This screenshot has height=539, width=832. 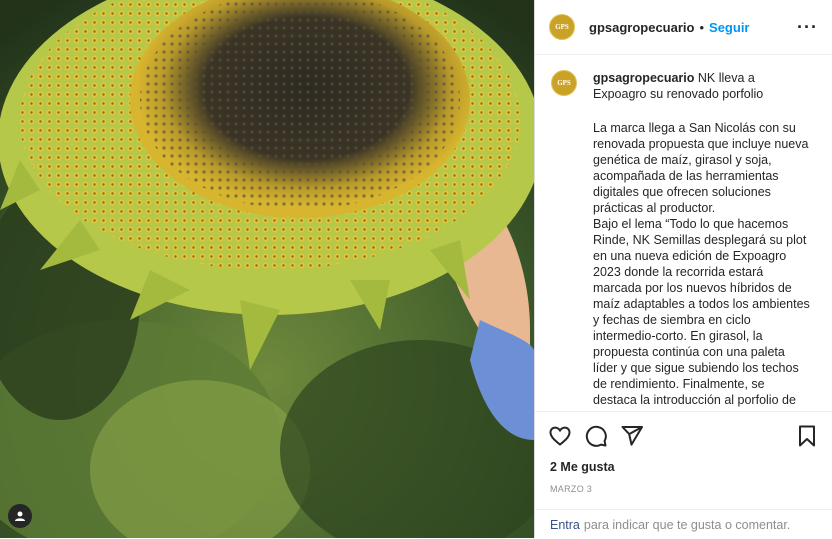 I want to click on post-header: GPS gpsagropecuario • Seguir ···, so click(x=683, y=27).